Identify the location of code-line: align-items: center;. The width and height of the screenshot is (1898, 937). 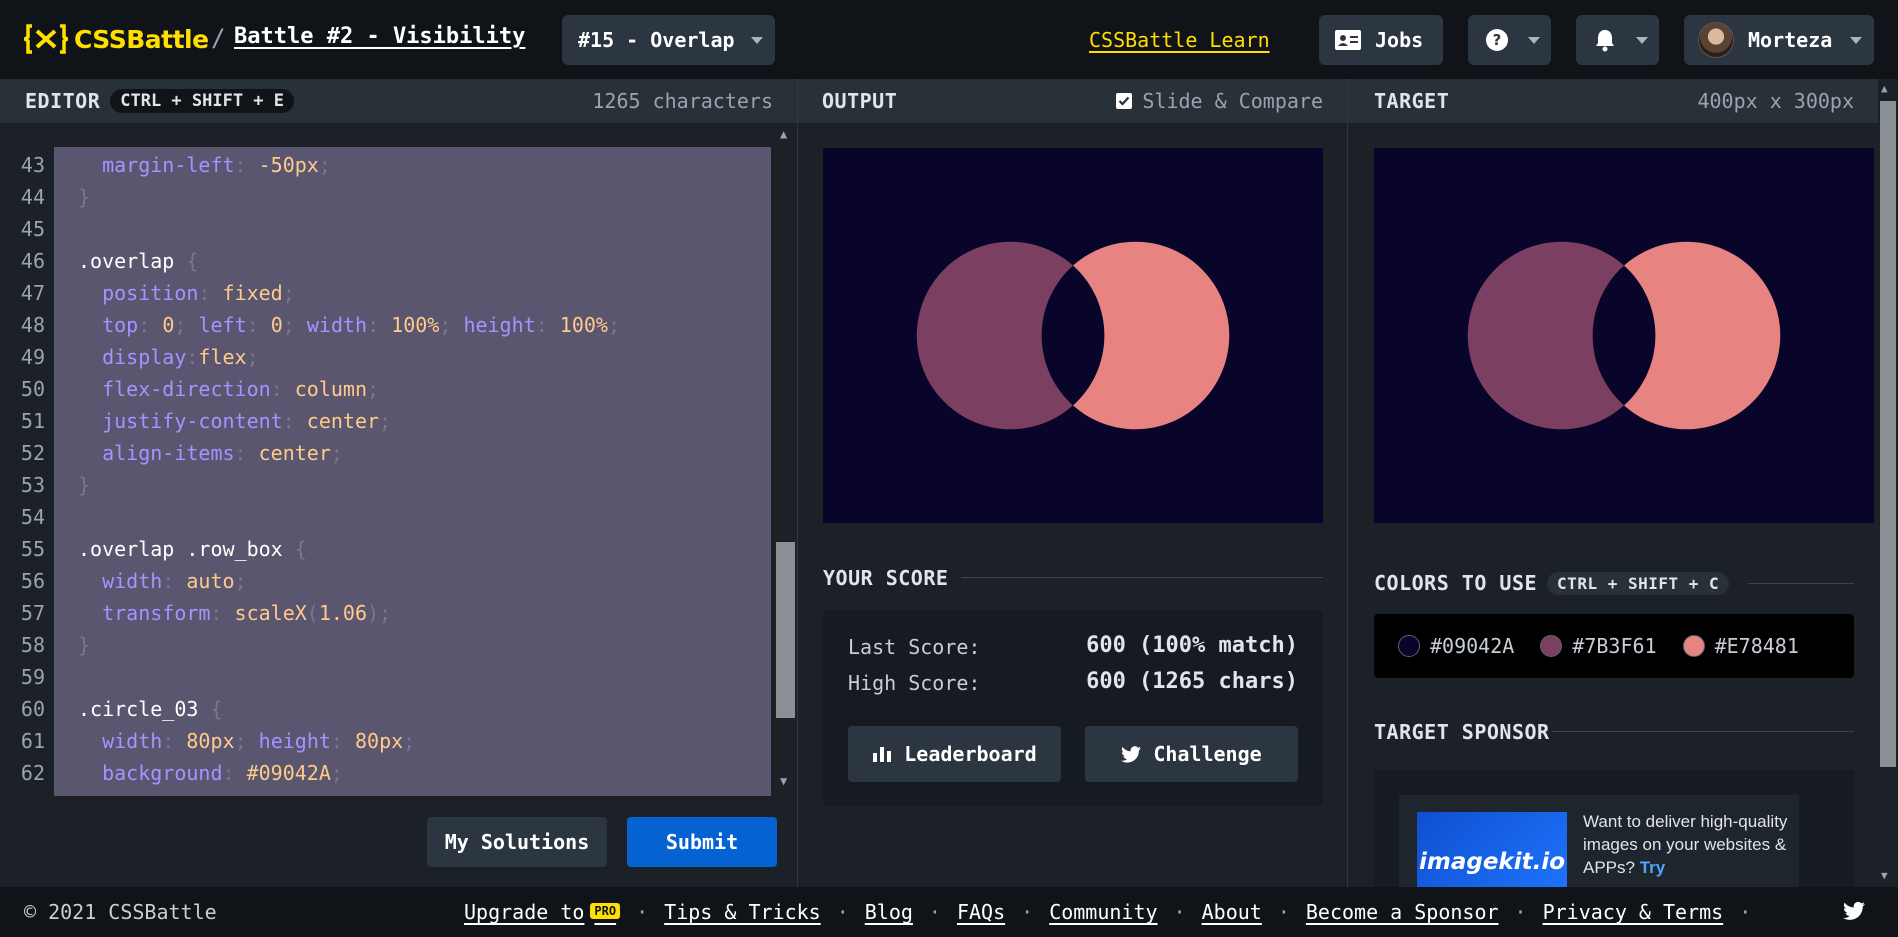
(210, 453).